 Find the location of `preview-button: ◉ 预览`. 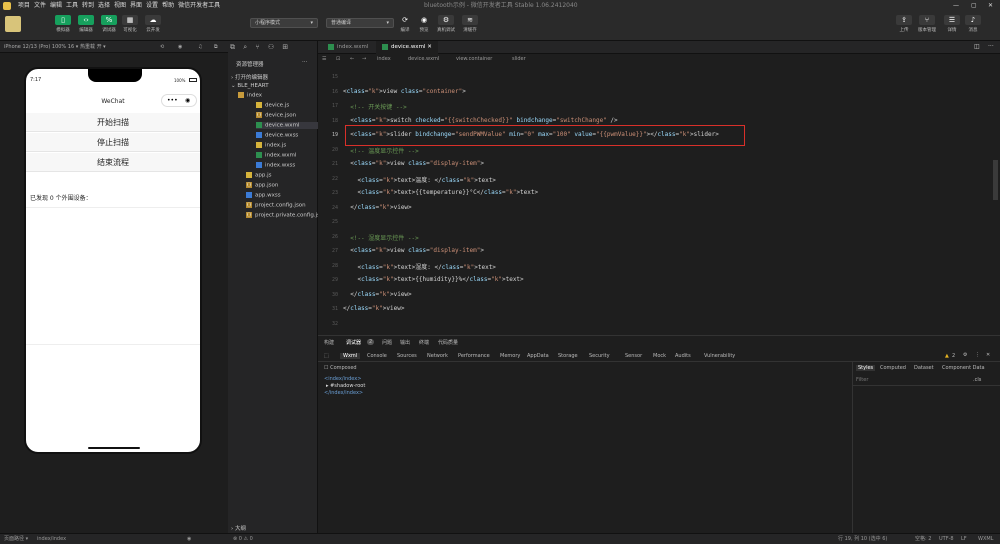

preview-button: ◉ 预览 is located at coordinates (424, 24).